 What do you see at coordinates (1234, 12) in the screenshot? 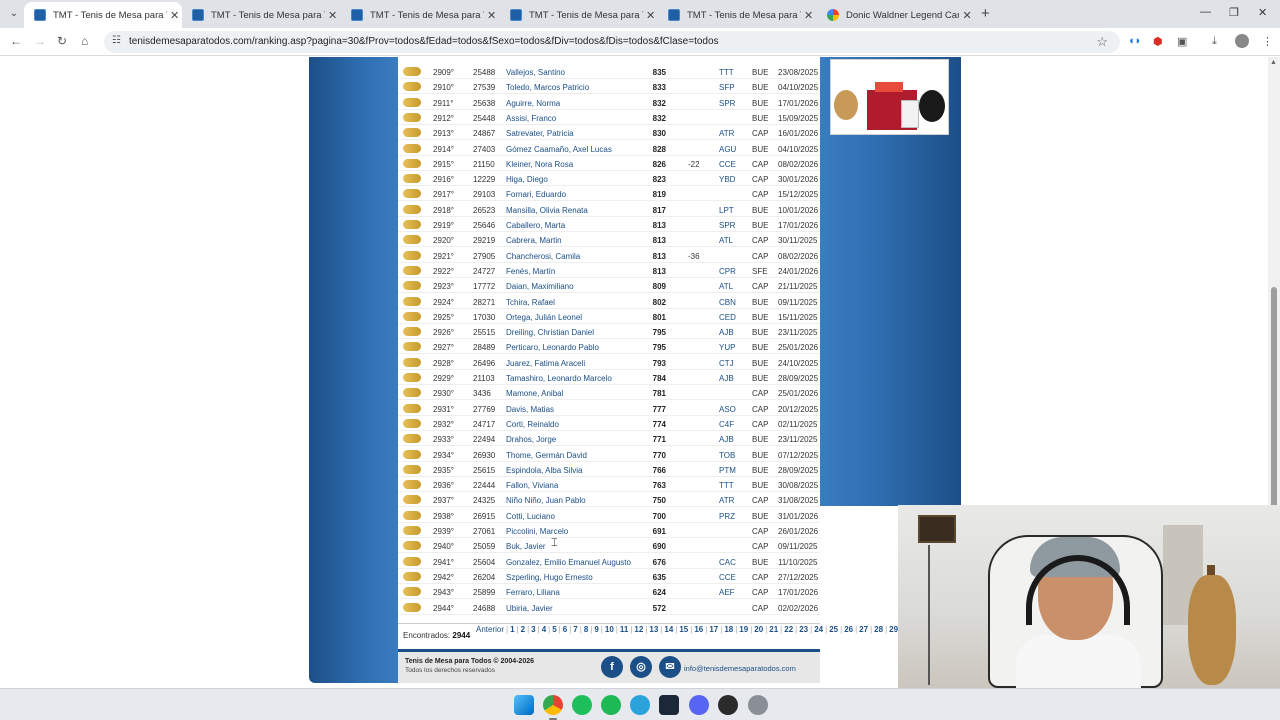
I see `maximize-icon: ❐` at bounding box center [1234, 12].